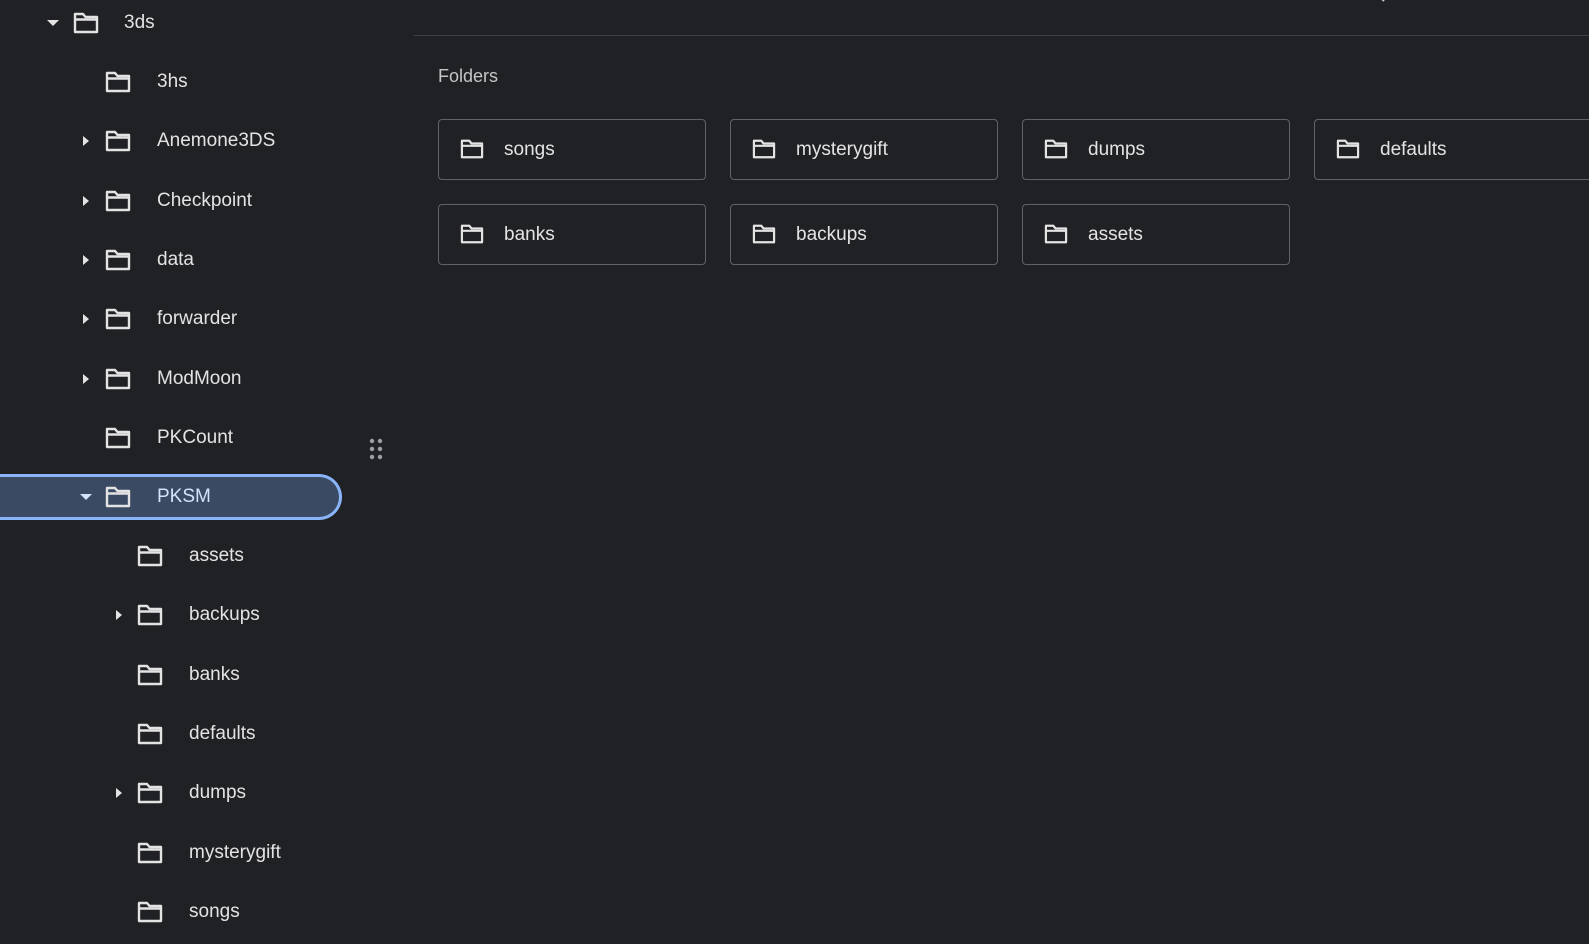 Image resolution: width=1589 pixels, height=944 pixels. Describe the element at coordinates (171, 853) in the screenshot. I see `tree-item-mysterygift: mysterygift` at that location.